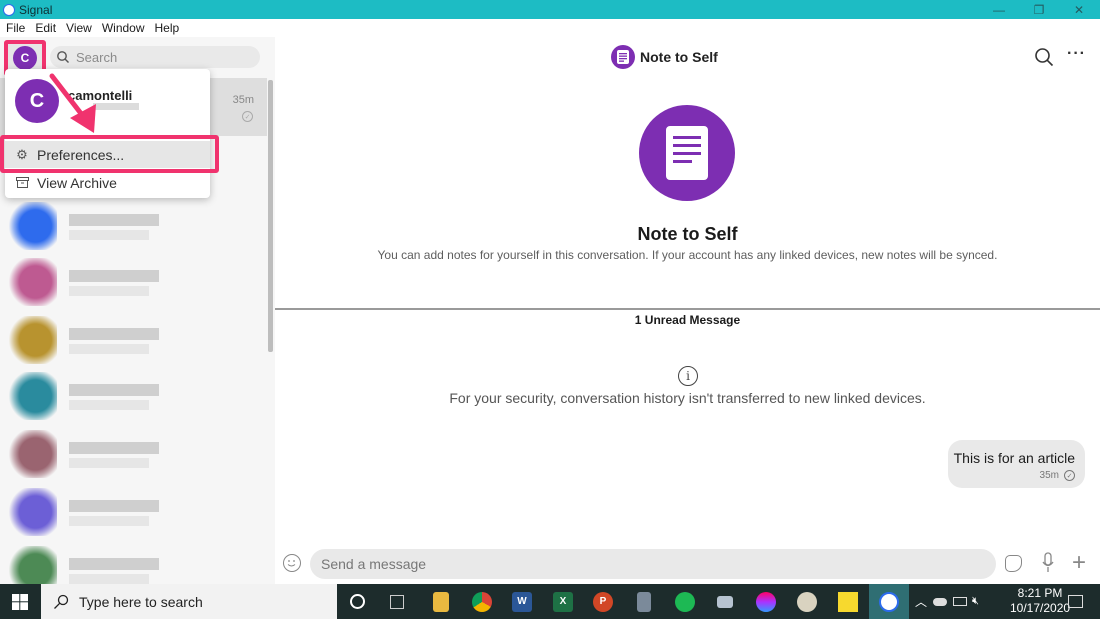  What do you see at coordinates (999, 9) in the screenshot?
I see `minimize-button: —` at bounding box center [999, 9].